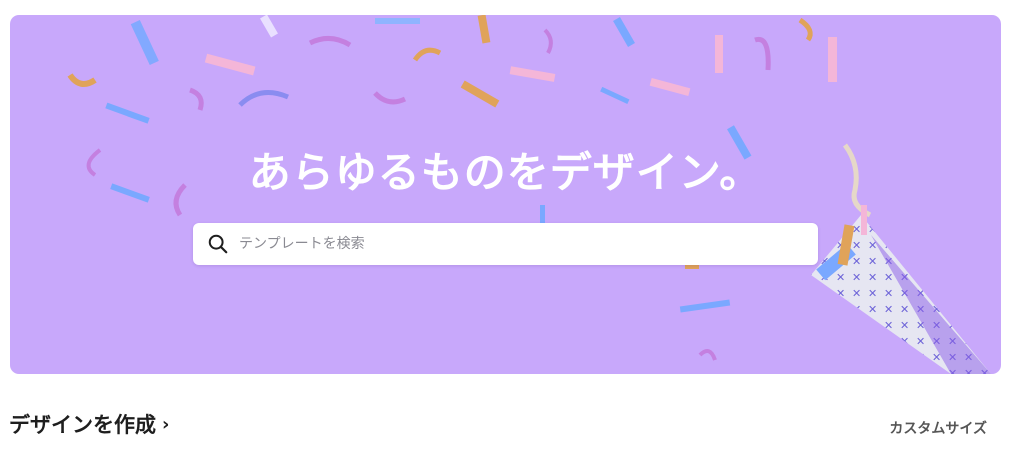 This screenshot has width=1024, height=453. I want to click on create-design-link: デザインを作成 ›, so click(89, 424).